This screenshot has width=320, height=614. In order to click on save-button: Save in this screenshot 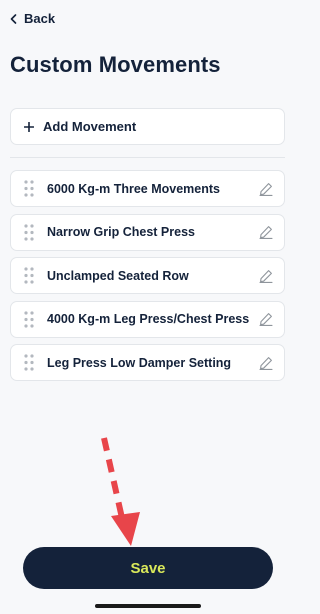, I will do `click(148, 568)`.